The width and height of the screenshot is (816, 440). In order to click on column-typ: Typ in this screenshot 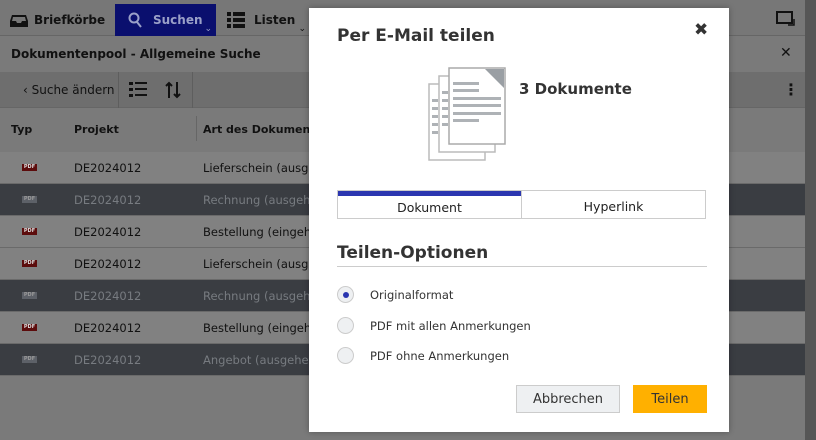, I will do `click(21, 129)`.